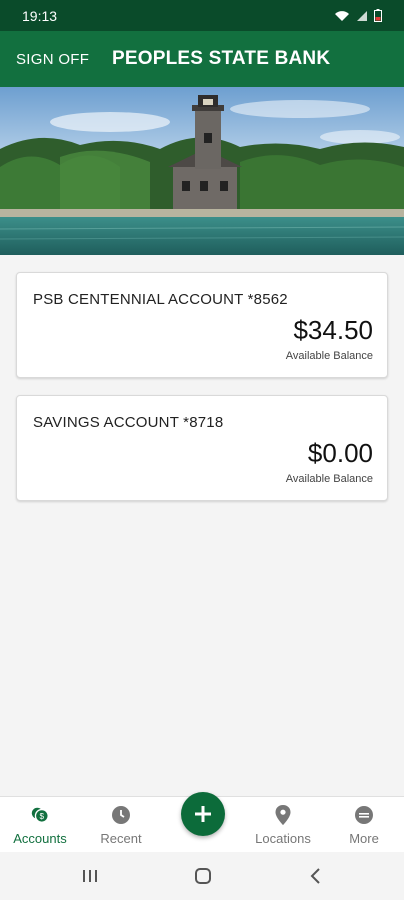  I want to click on home-button, so click(203, 876).